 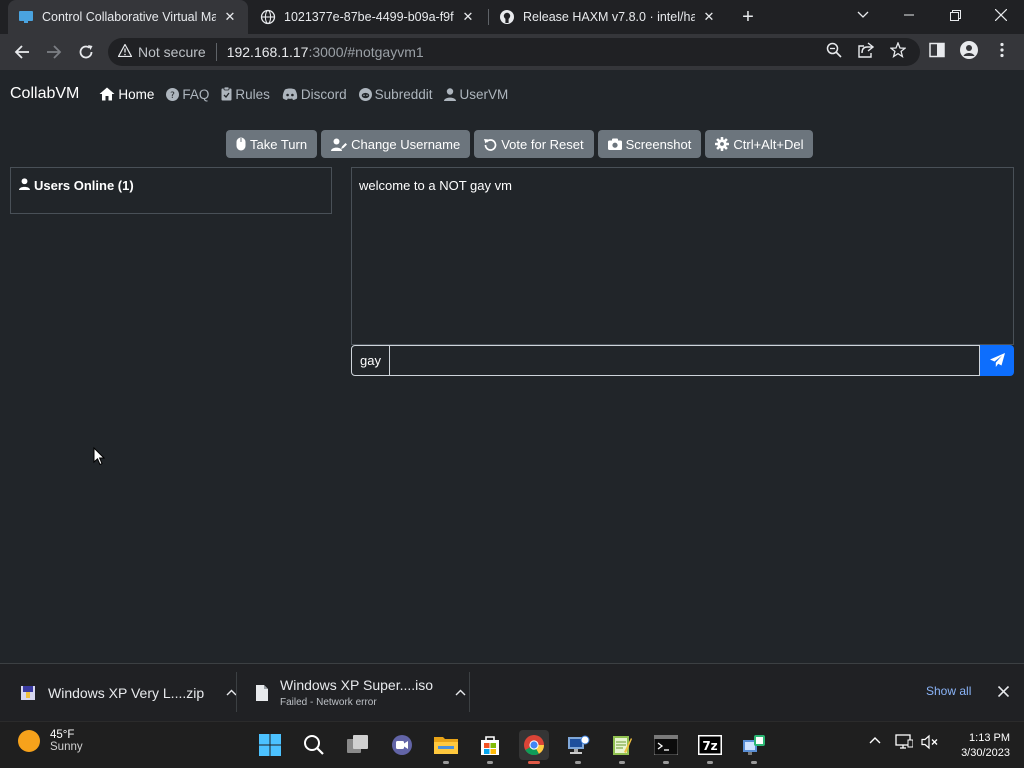 I want to click on nav-rules: Rules, so click(x=245, y=94).